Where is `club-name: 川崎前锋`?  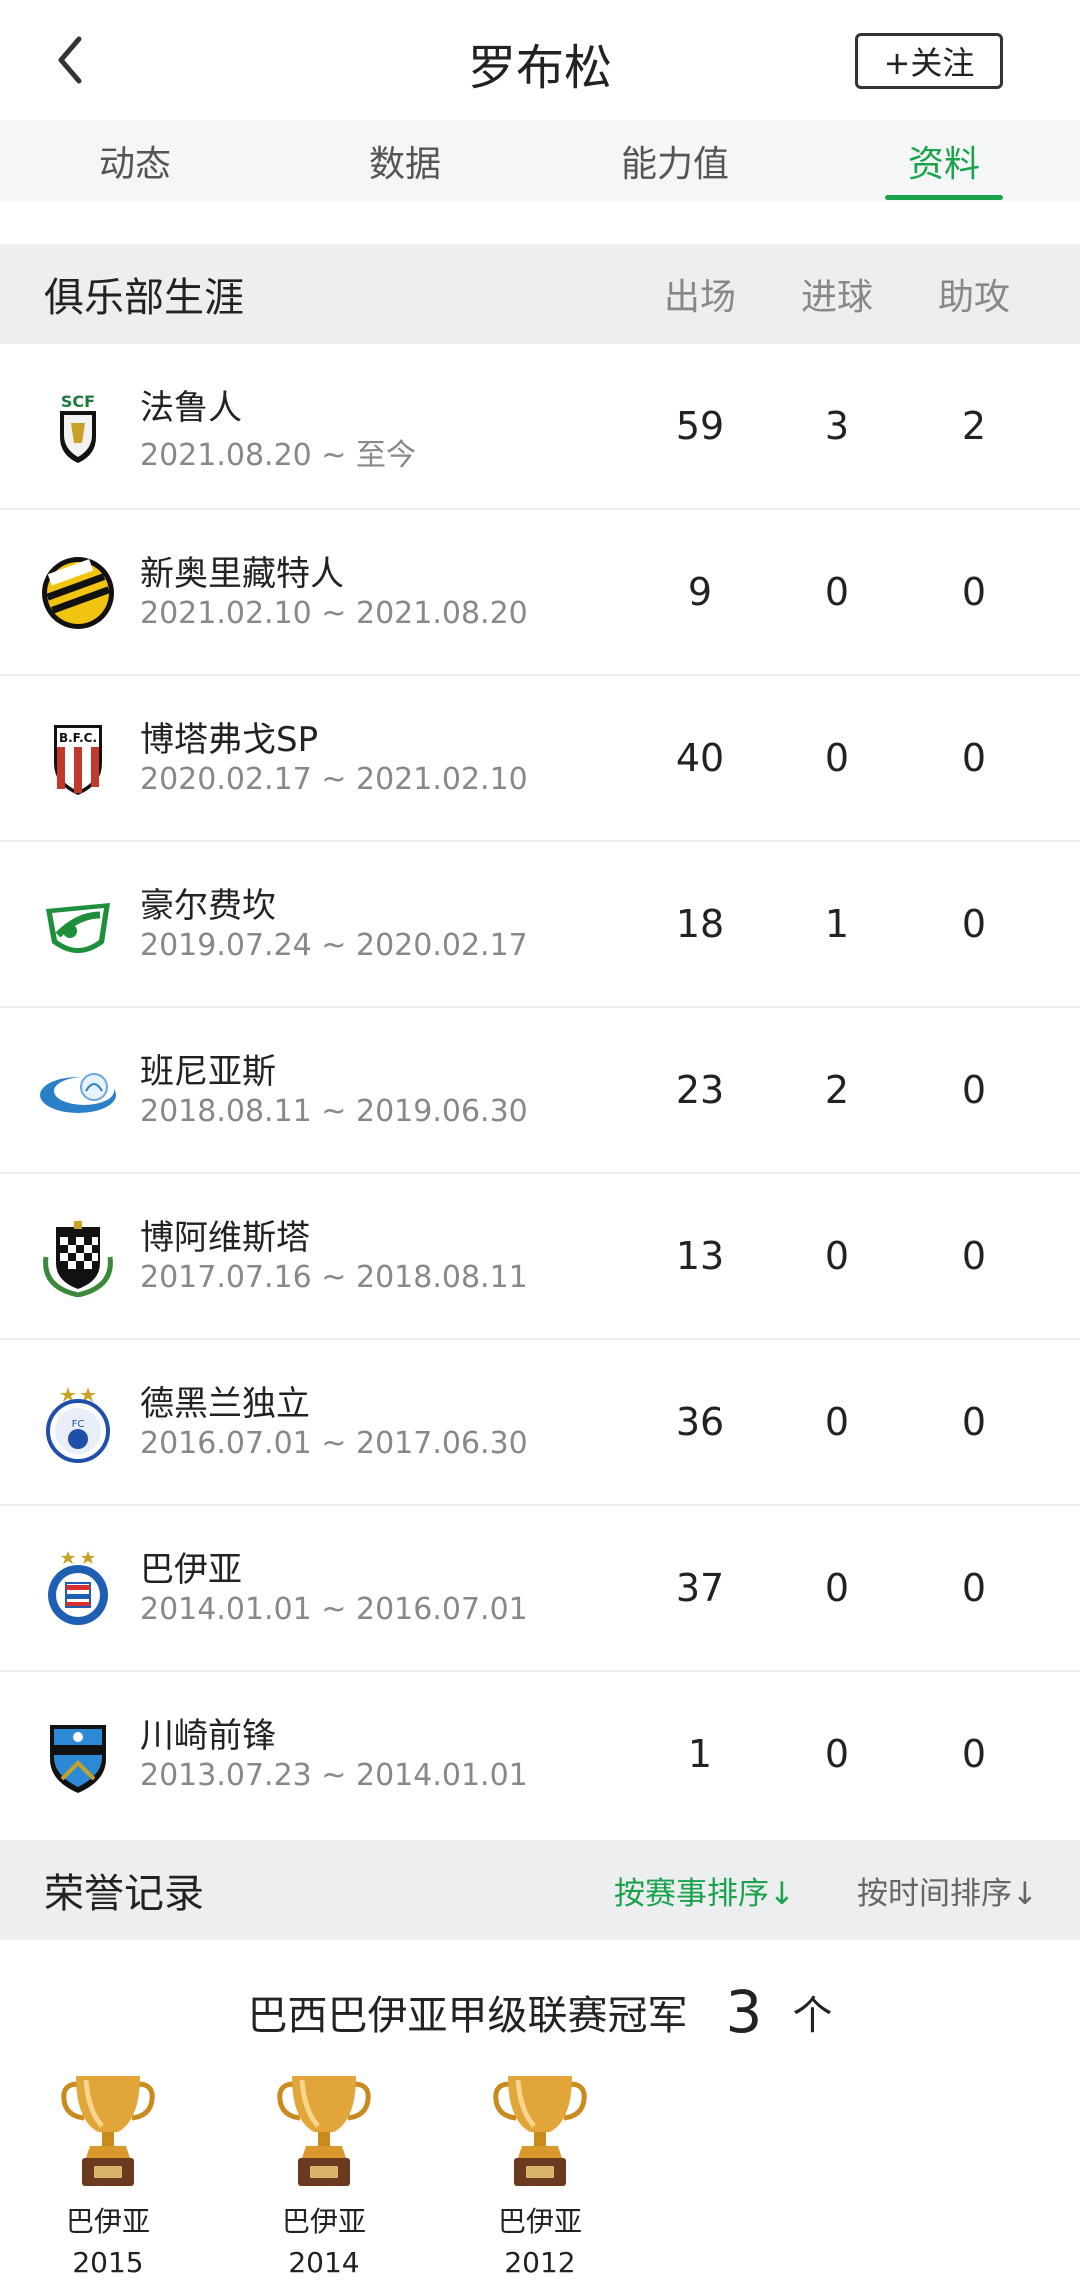
club-name: 川崎前锋 is located at coordinates (208, 1736).